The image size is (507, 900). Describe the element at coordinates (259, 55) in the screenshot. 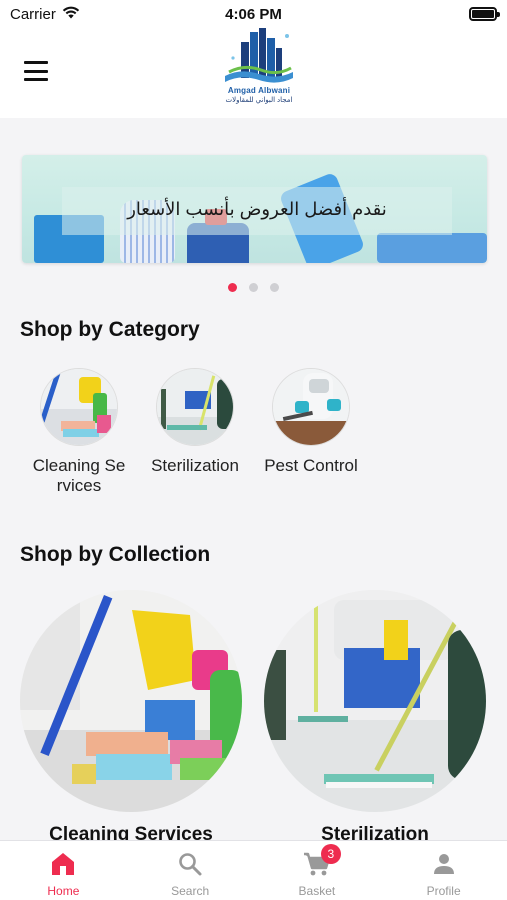

I see `buildings-logo-icon` at that location.